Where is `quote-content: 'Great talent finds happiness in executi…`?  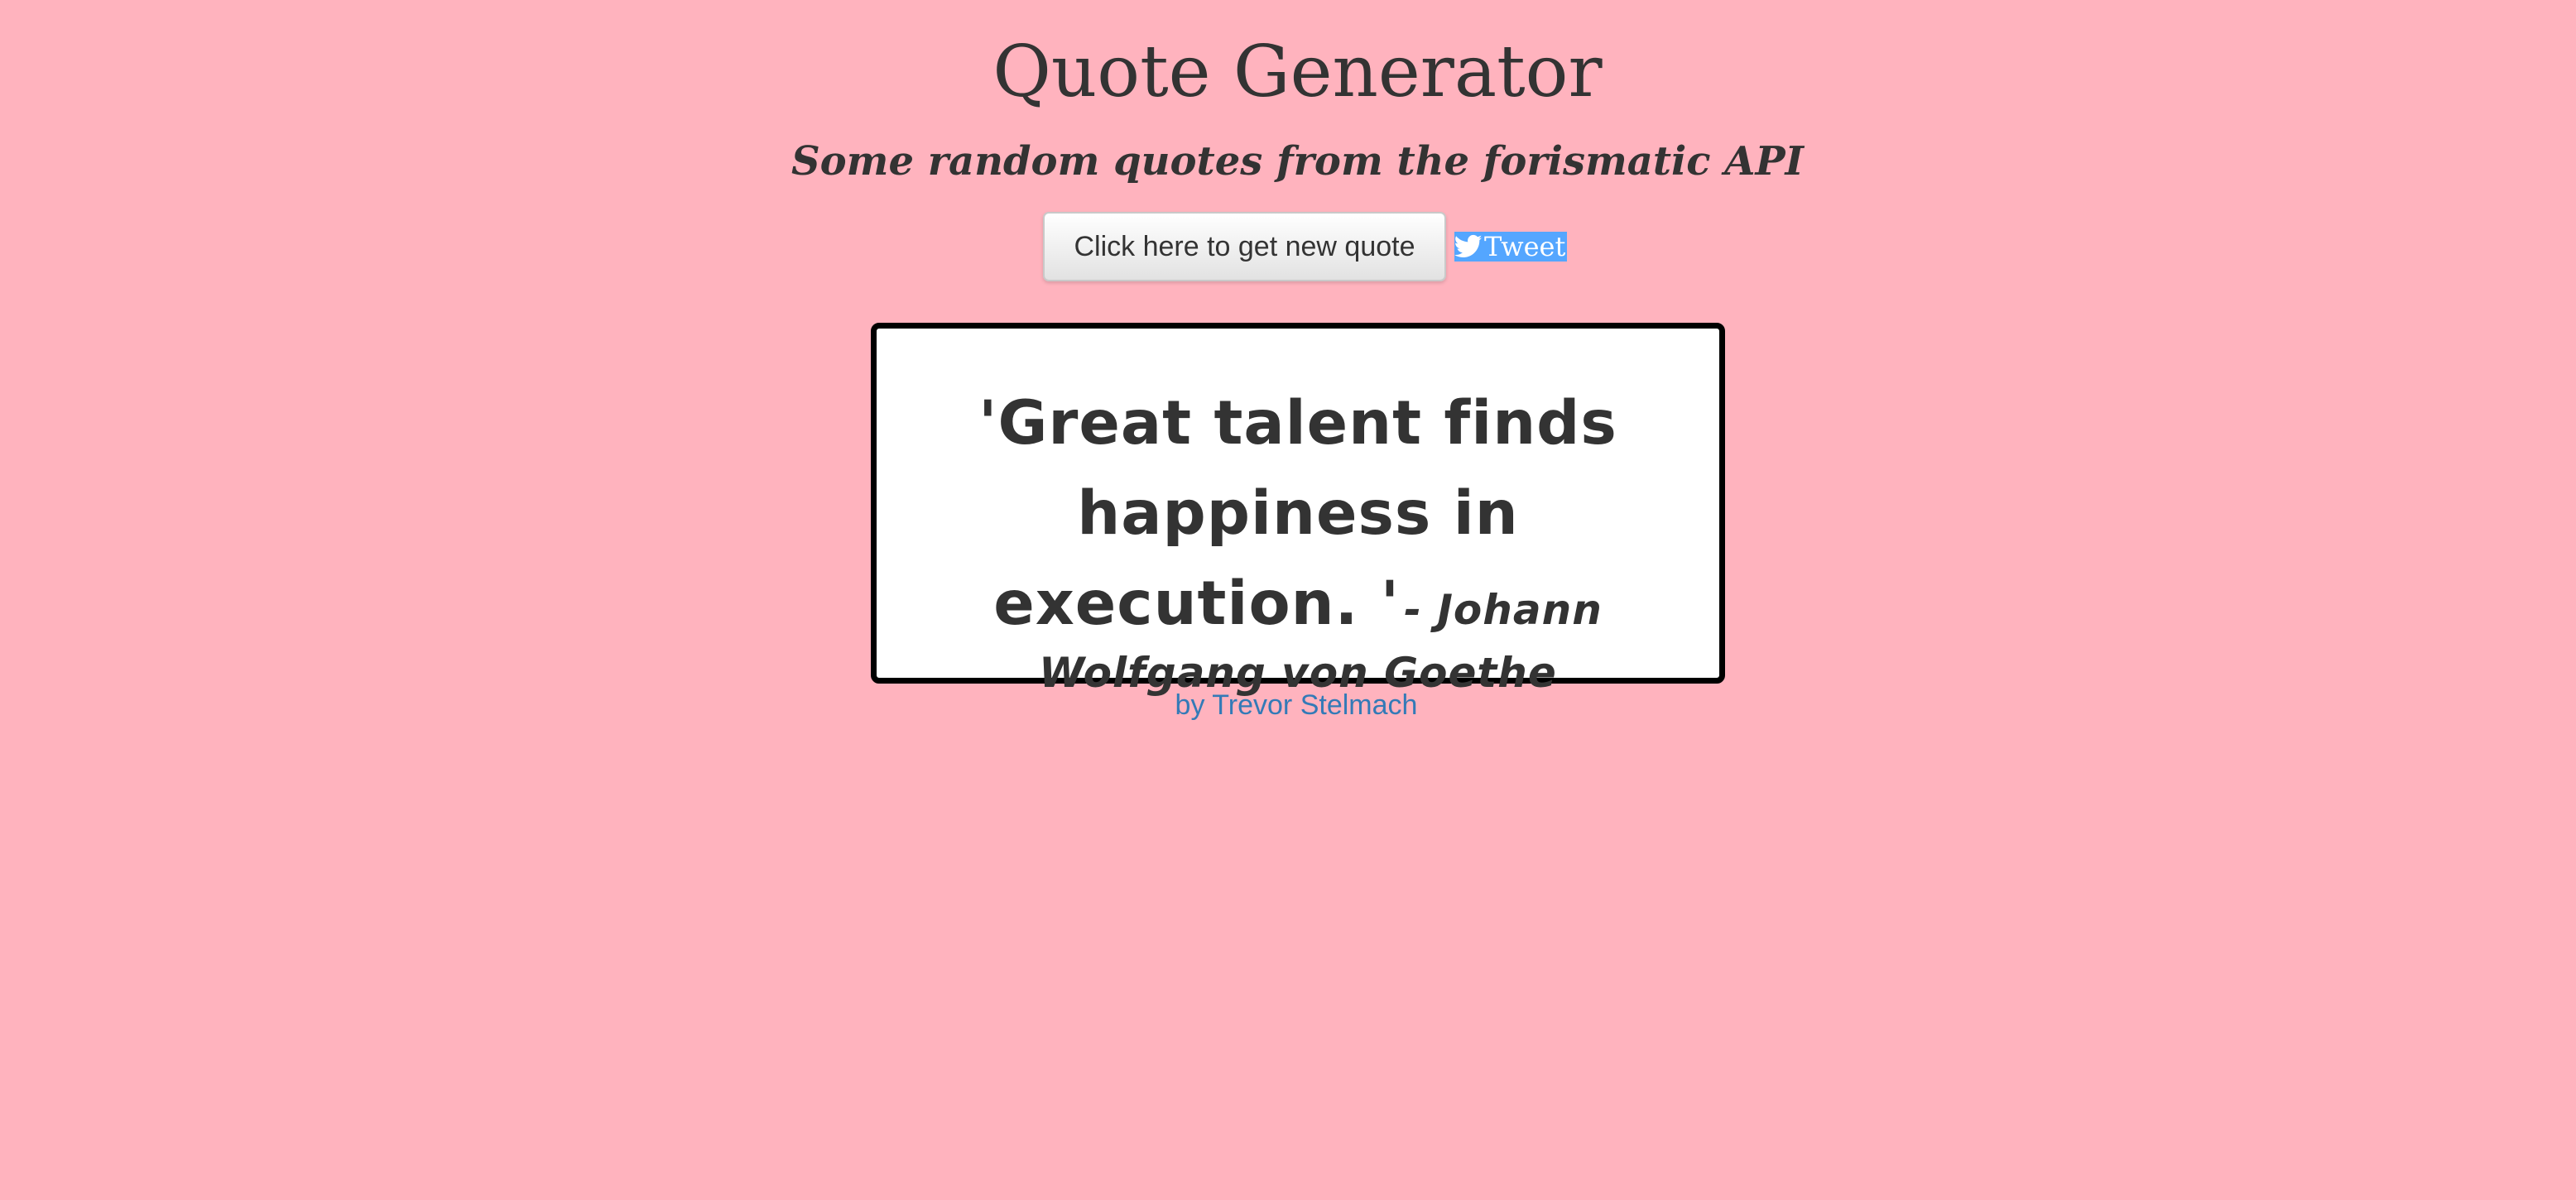 quote-content: 'Great talent finds happiness in executi… is located at coordinates (1297, 537).